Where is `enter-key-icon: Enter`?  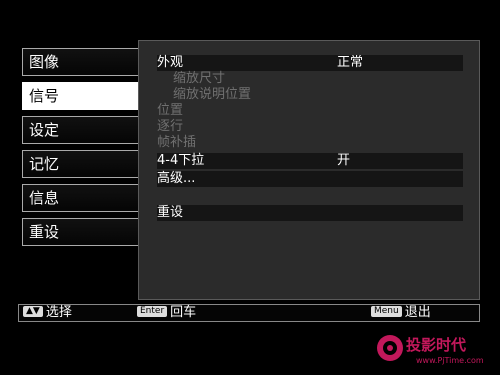 enter-key-icon: Enter is located at coordinates (152, 311).